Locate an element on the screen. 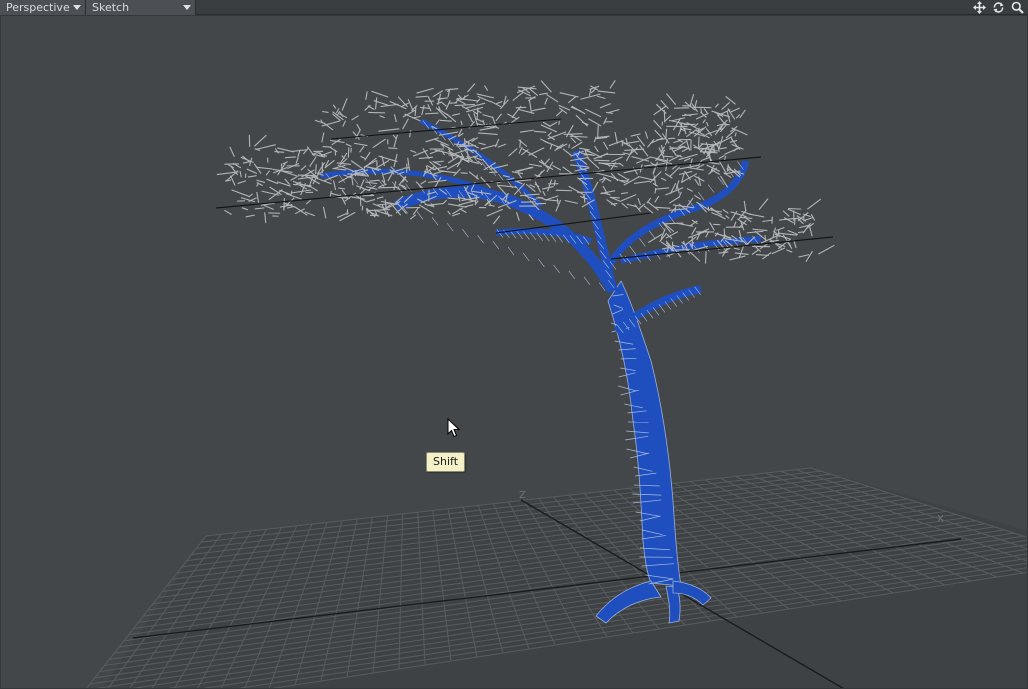 The height and width of the screenshot is (689, 1028). render-style-label: Sketch is located at coordinates (111, 7).